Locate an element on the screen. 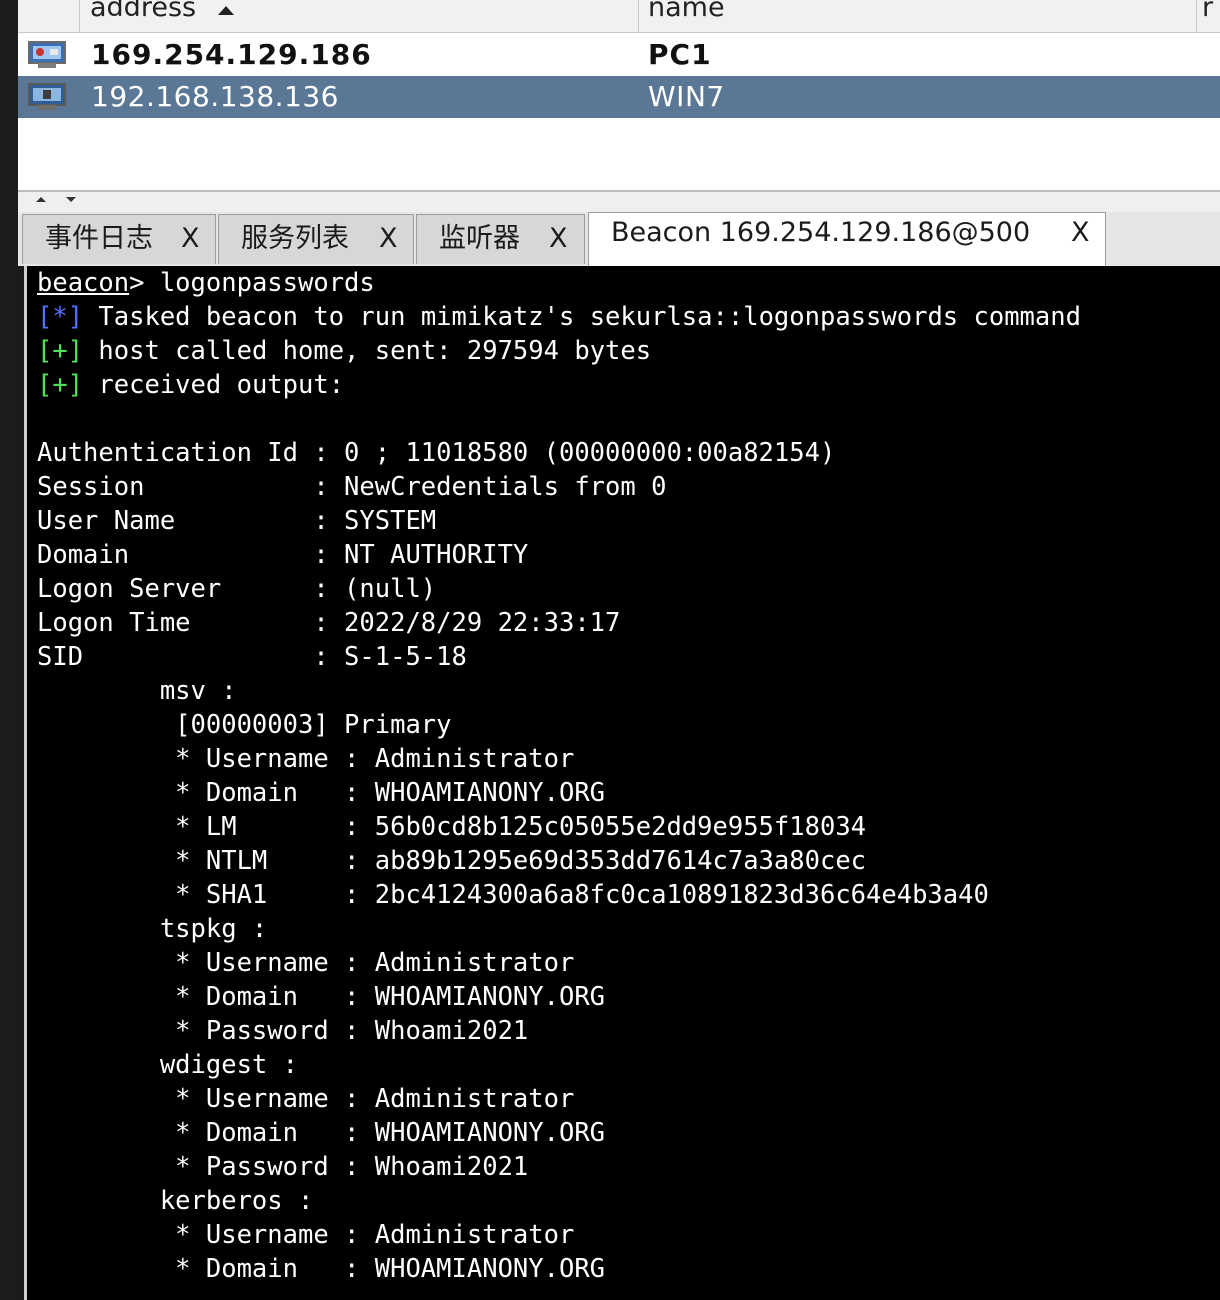 This screenshot has height=1300, width=1220. table-row-selected: 192.168.138.136 WIN7 is located at coordinates (619, 97).